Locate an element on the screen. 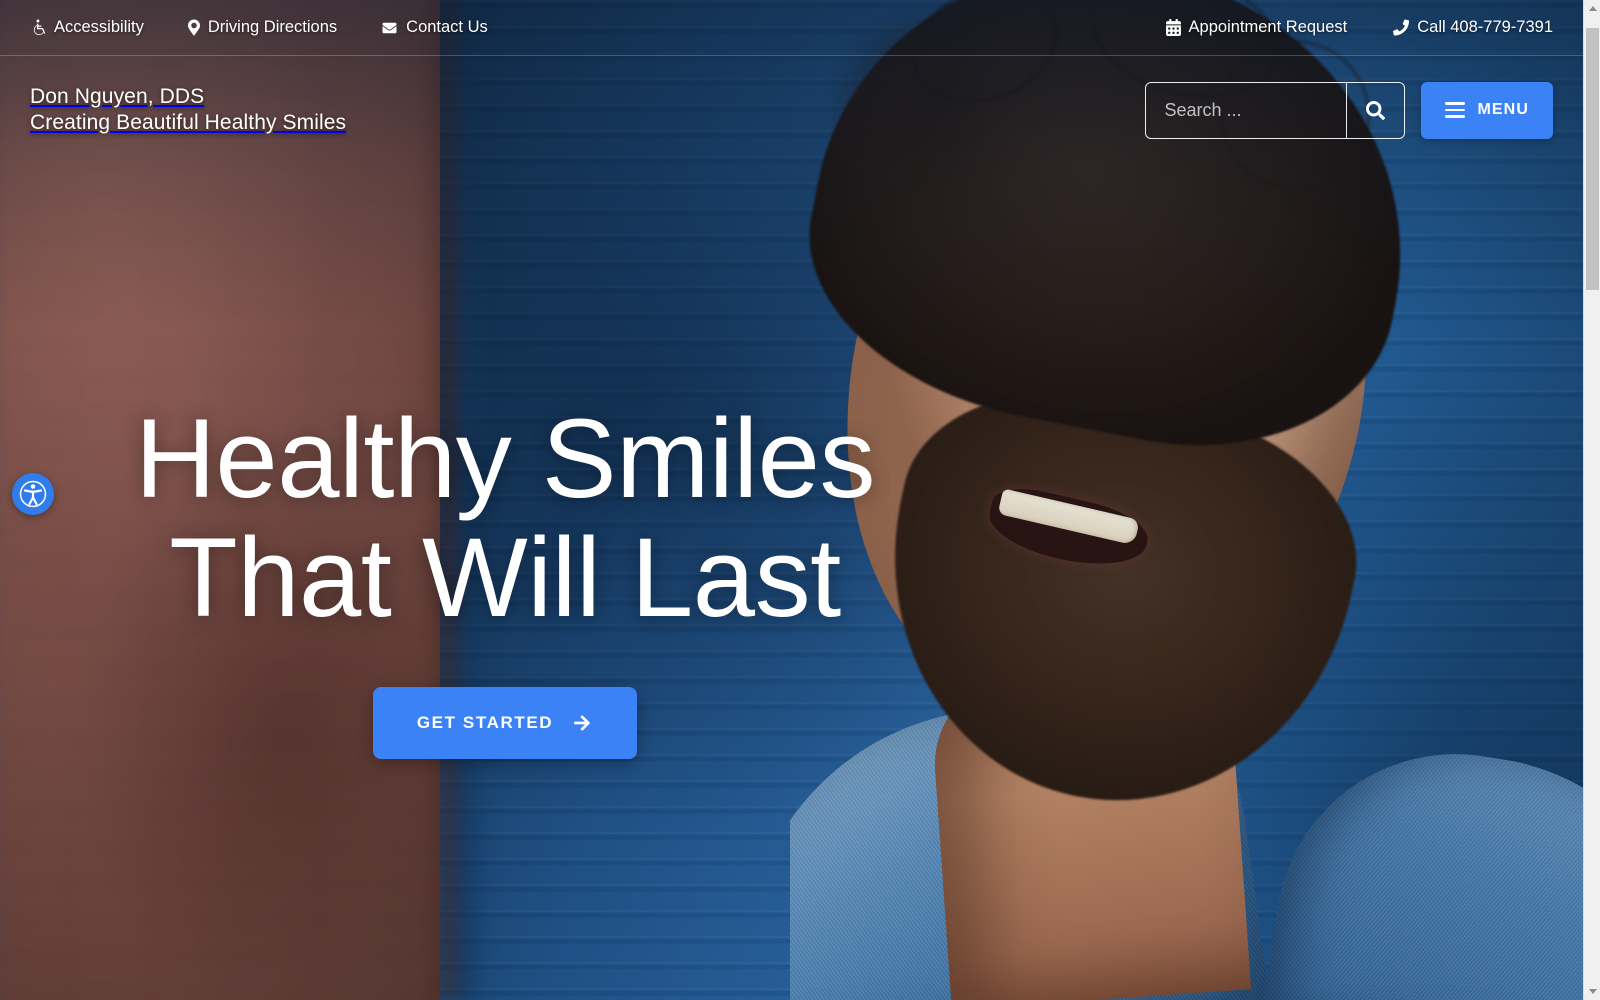 The image size is (1600, 1000). topbar-link-driving-directions: Driving Directions is located at coordinates (262, 27).